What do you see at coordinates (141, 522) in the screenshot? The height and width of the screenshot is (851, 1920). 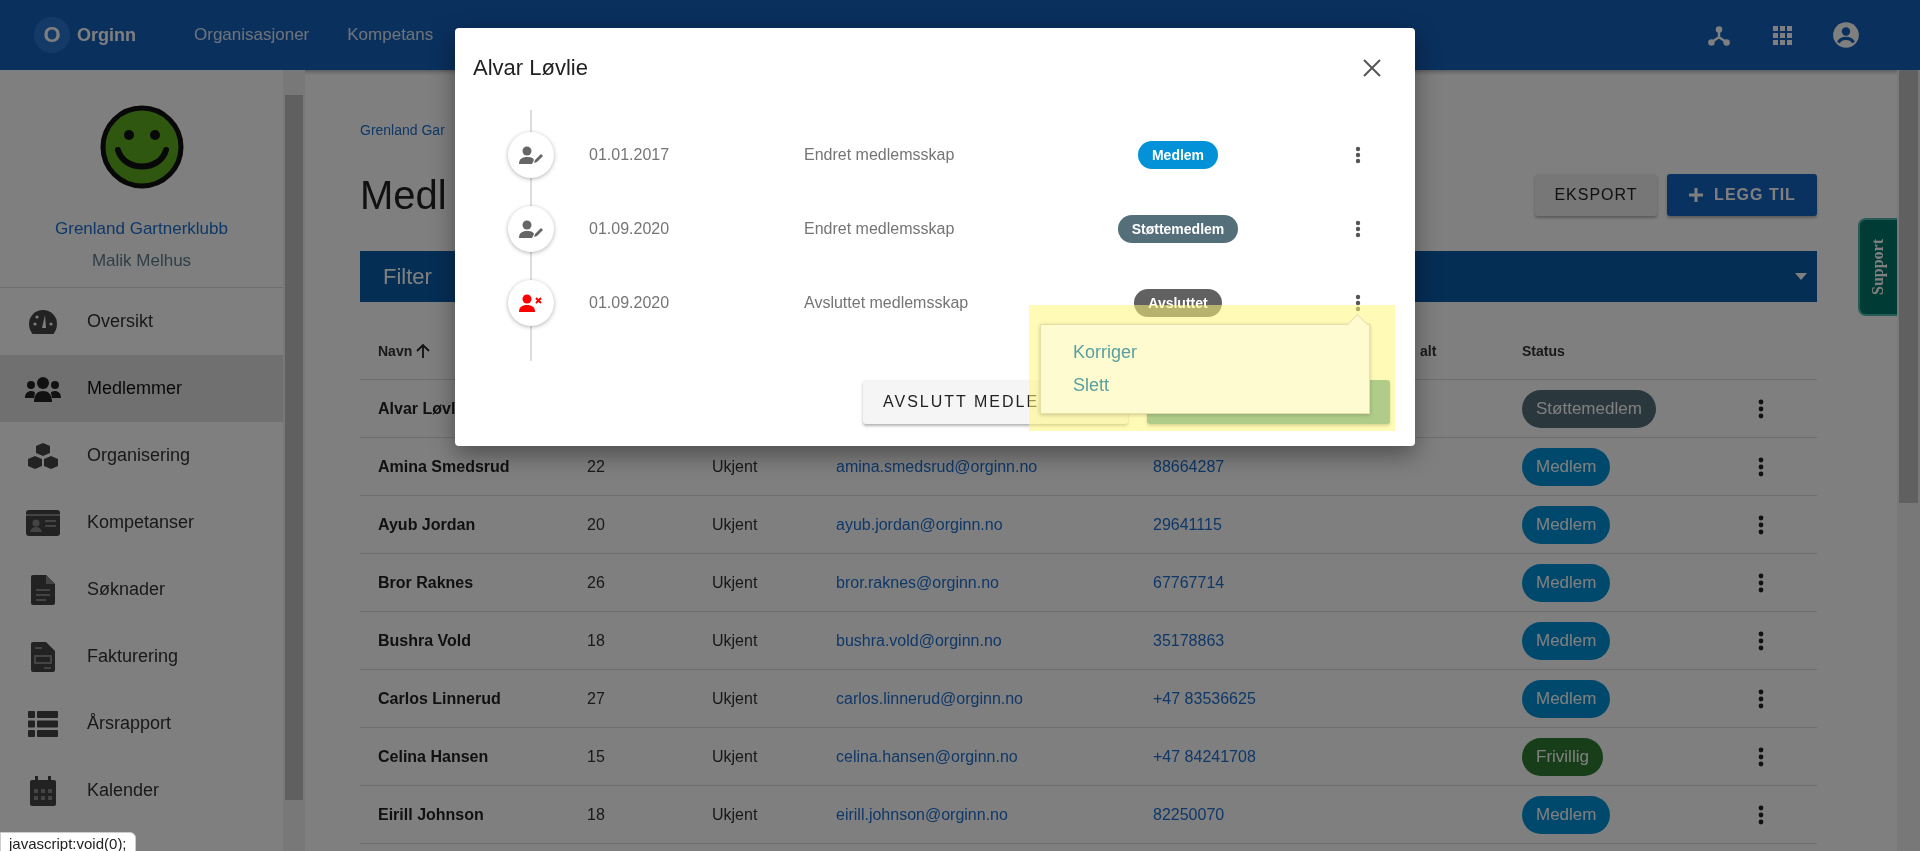 I see `sidebar-item: Kompetanser` at bounding box center [141, 522].